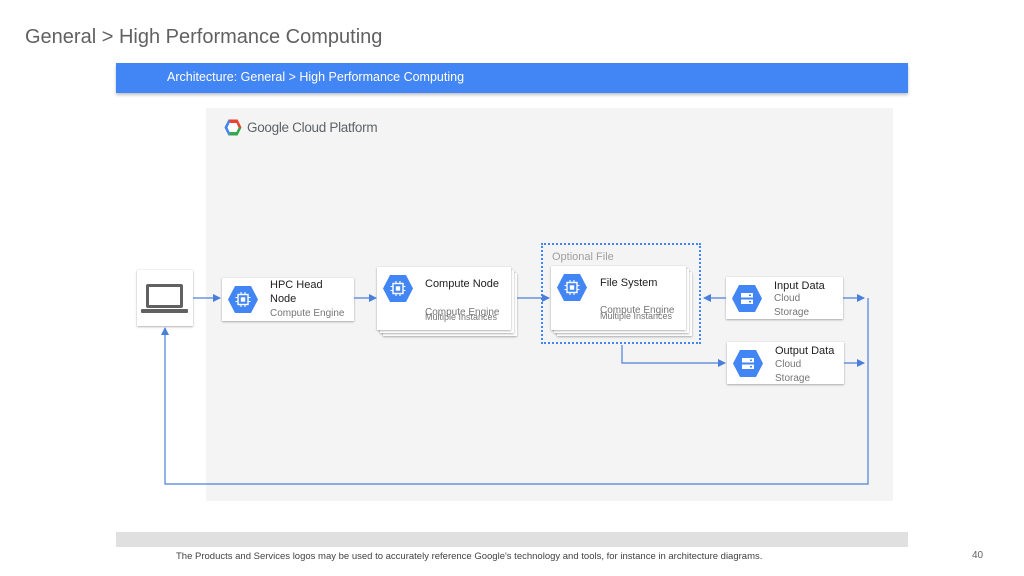 This screenshot has width=1024, height=576. Describe the element at coordinates (978, 555) in the screenshot. I see `page-number: 40` at that location.